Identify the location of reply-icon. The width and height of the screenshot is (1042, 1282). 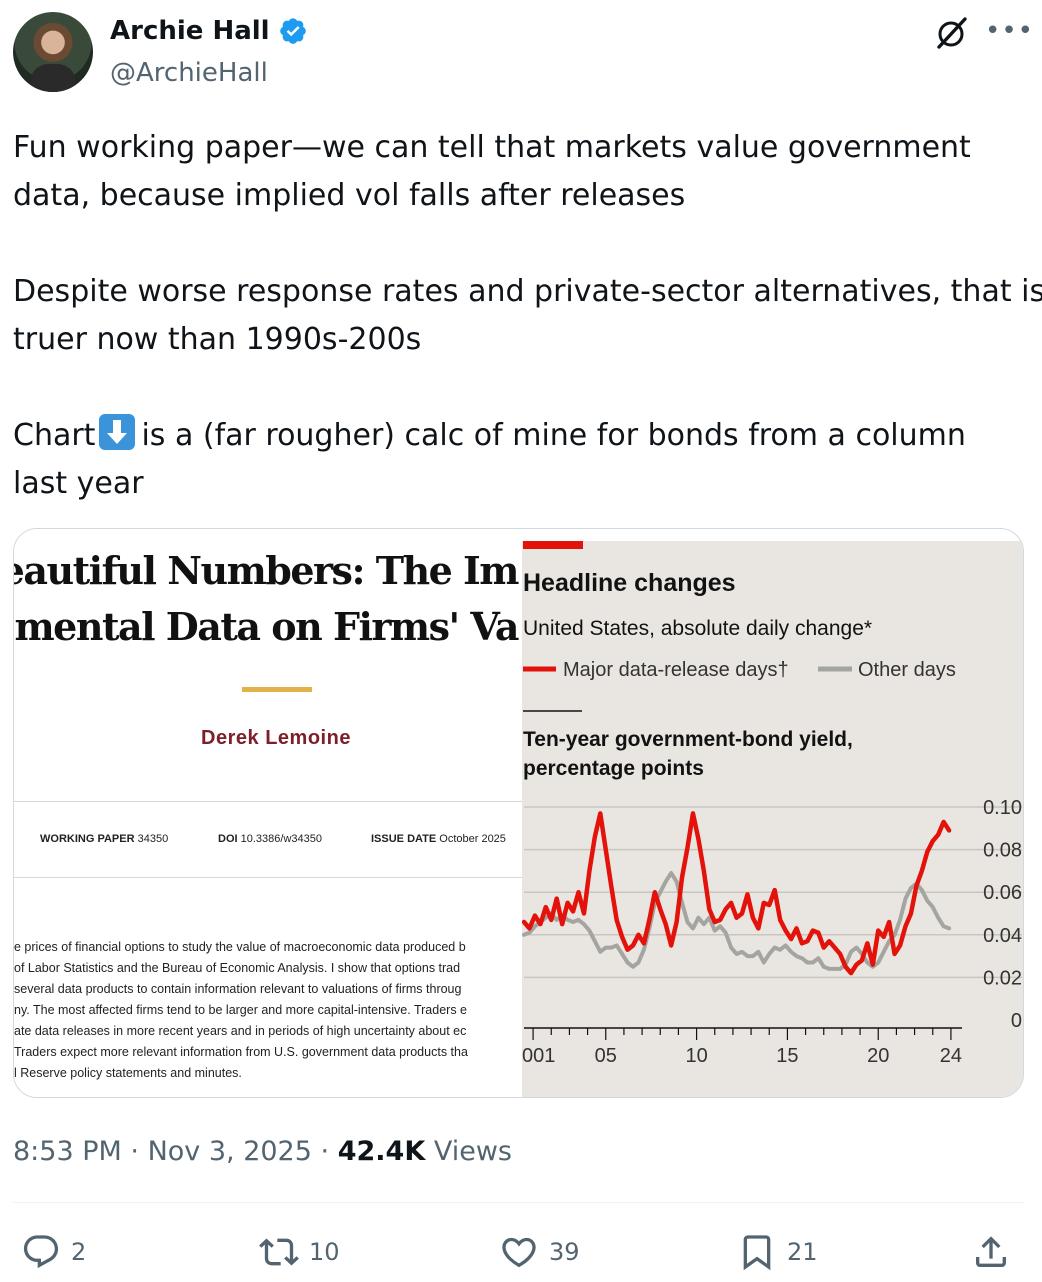
(41, 1252).